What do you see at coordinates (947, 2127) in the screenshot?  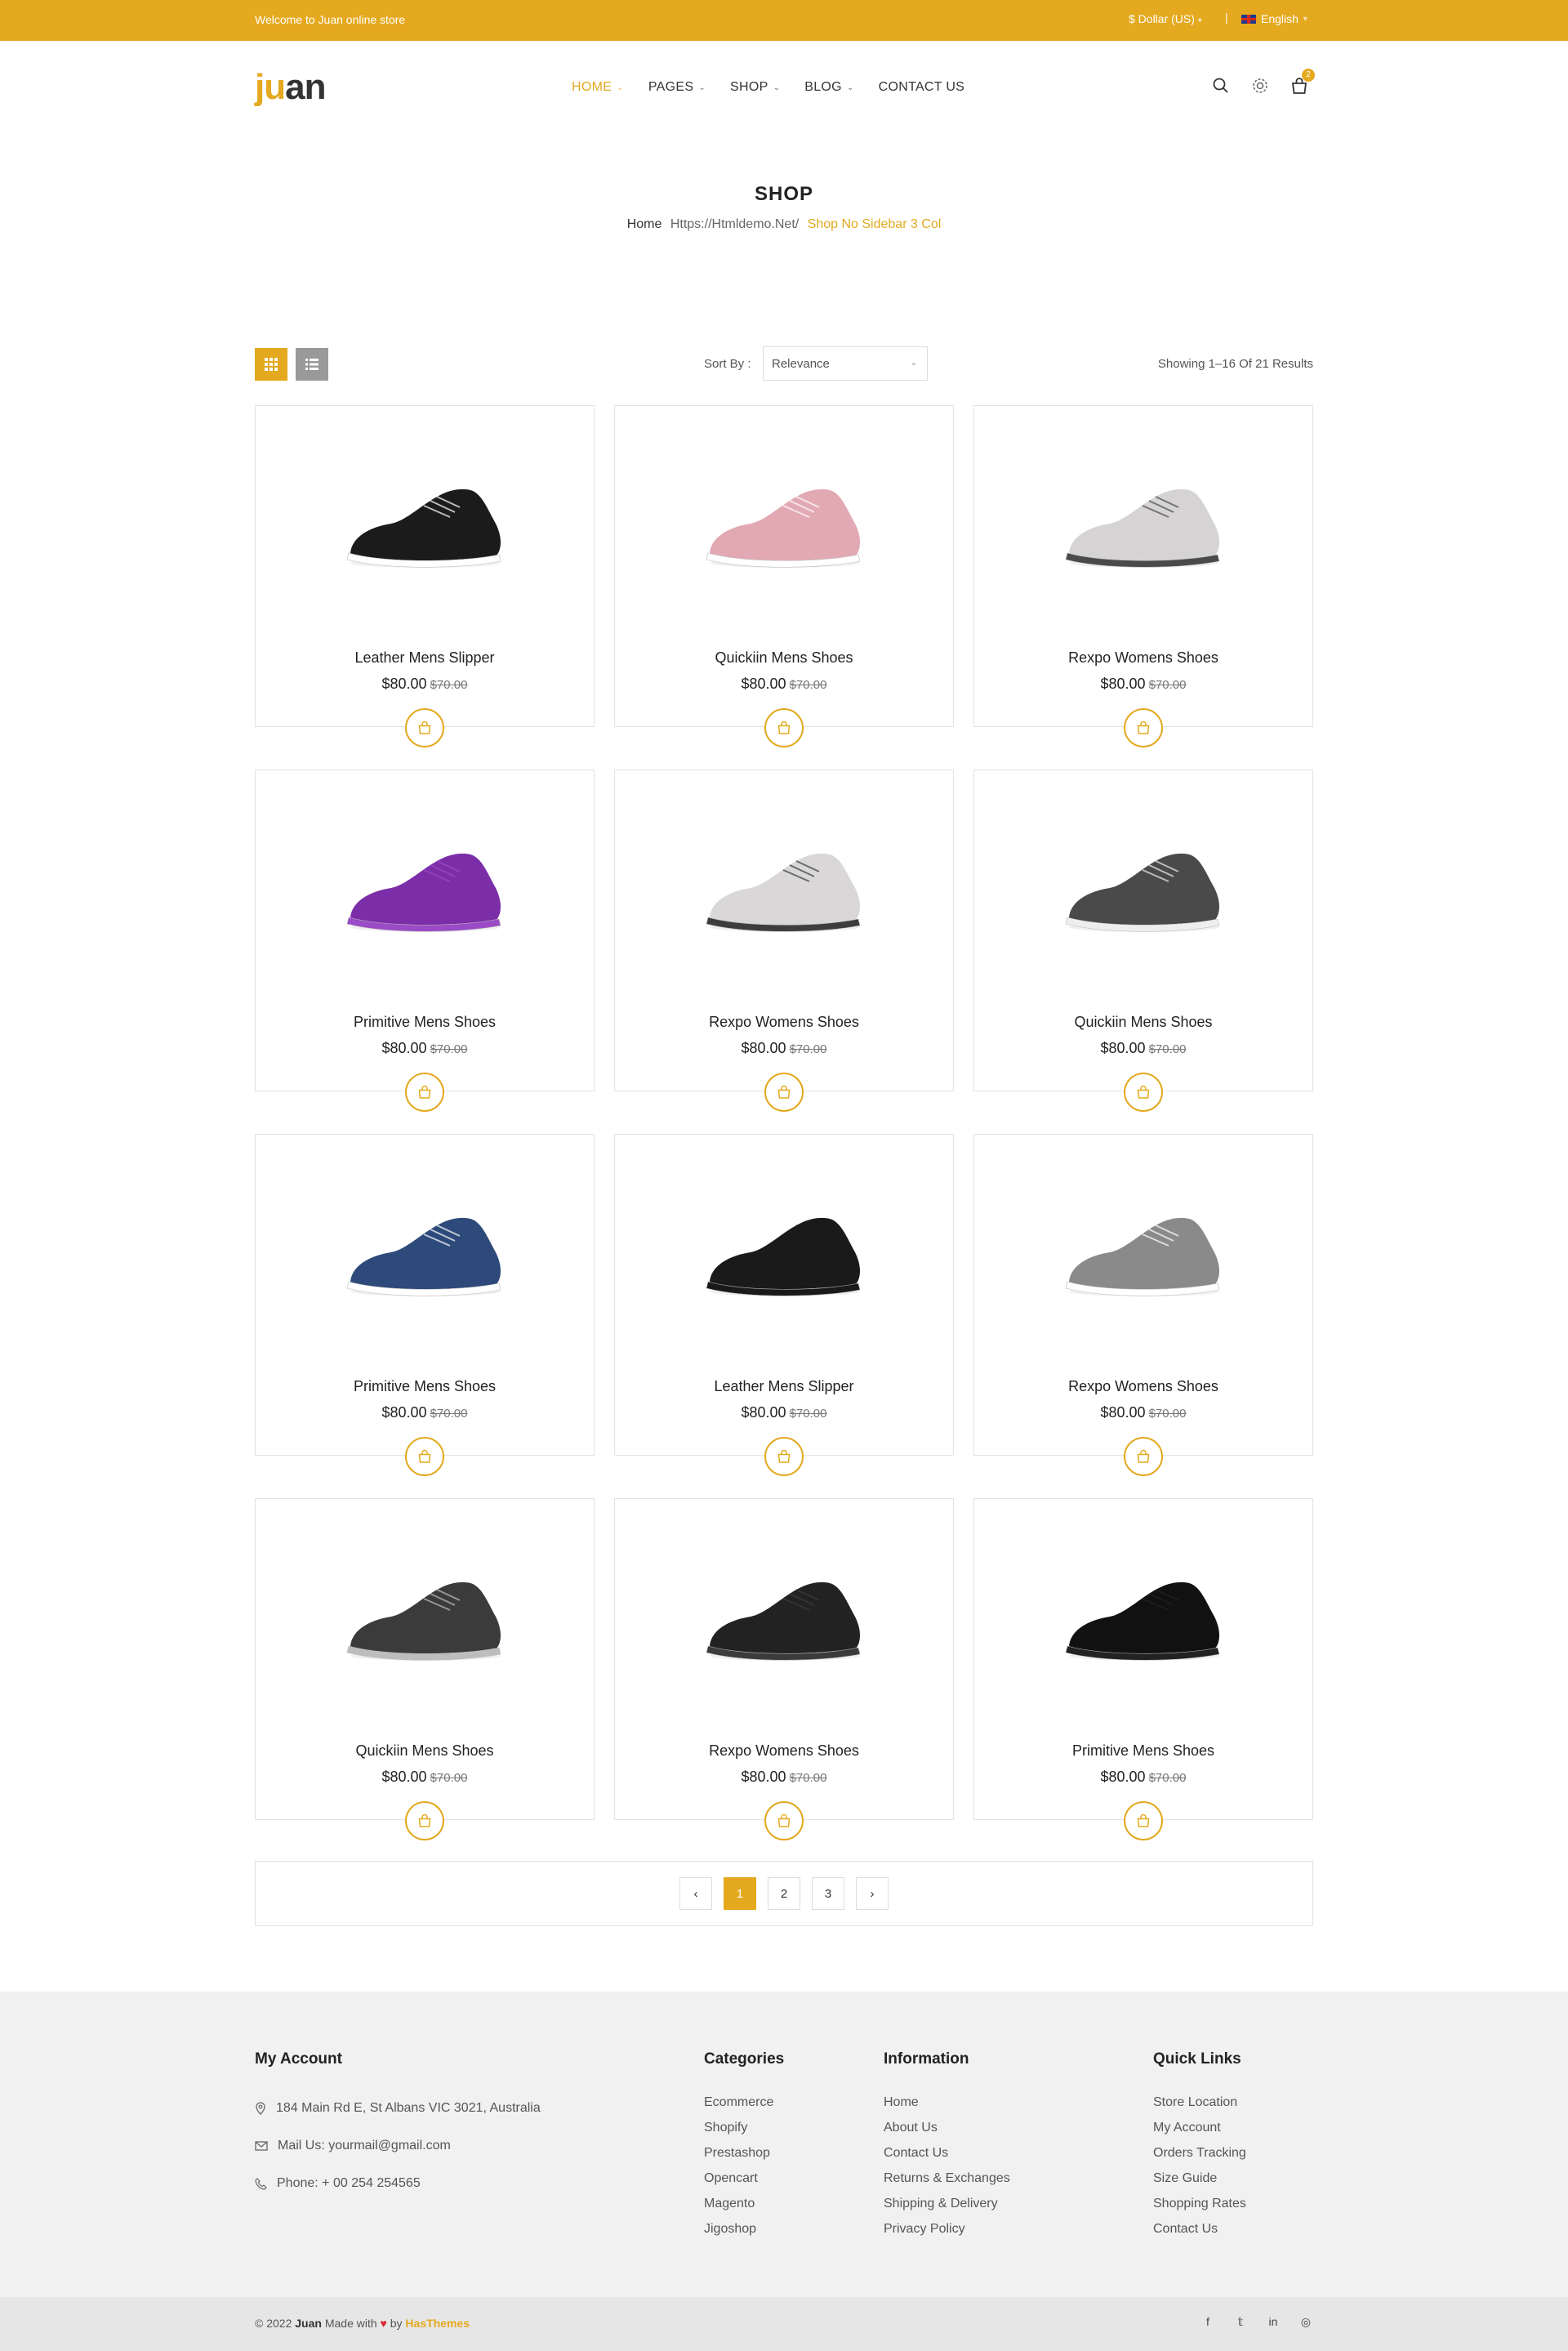 I see `footer-link: About Us` at bounding box center [947, 2127].